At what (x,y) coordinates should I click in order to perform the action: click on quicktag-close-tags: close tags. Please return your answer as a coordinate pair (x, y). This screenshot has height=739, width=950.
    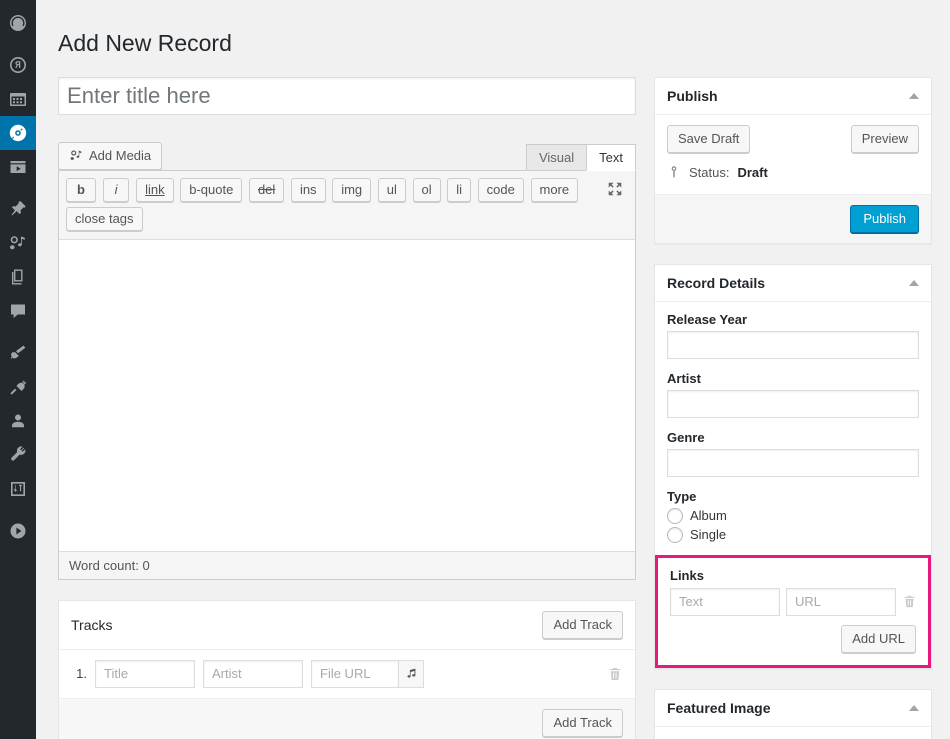
    Looking at the image, I should click on (104, 218).